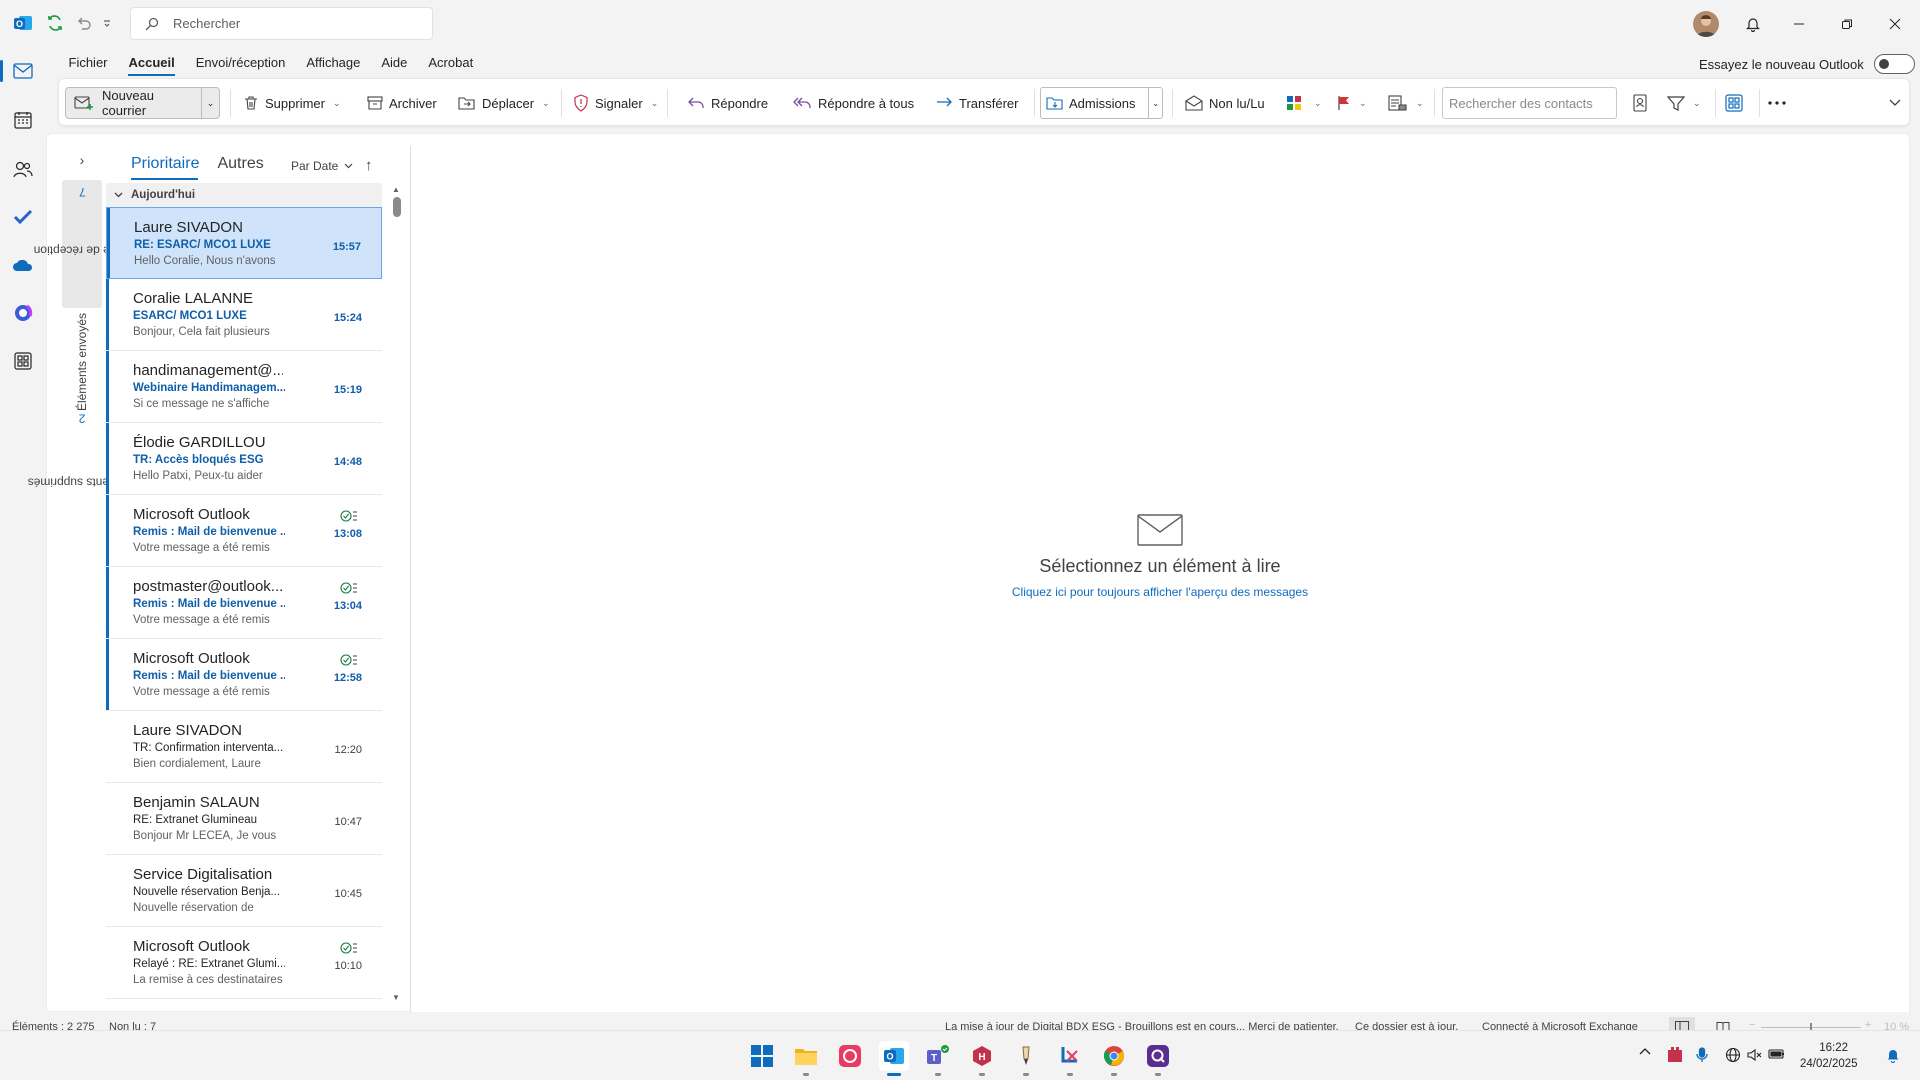  I want to click on quick-steps-selector: Admissions ⌄, so click(1101, 103).